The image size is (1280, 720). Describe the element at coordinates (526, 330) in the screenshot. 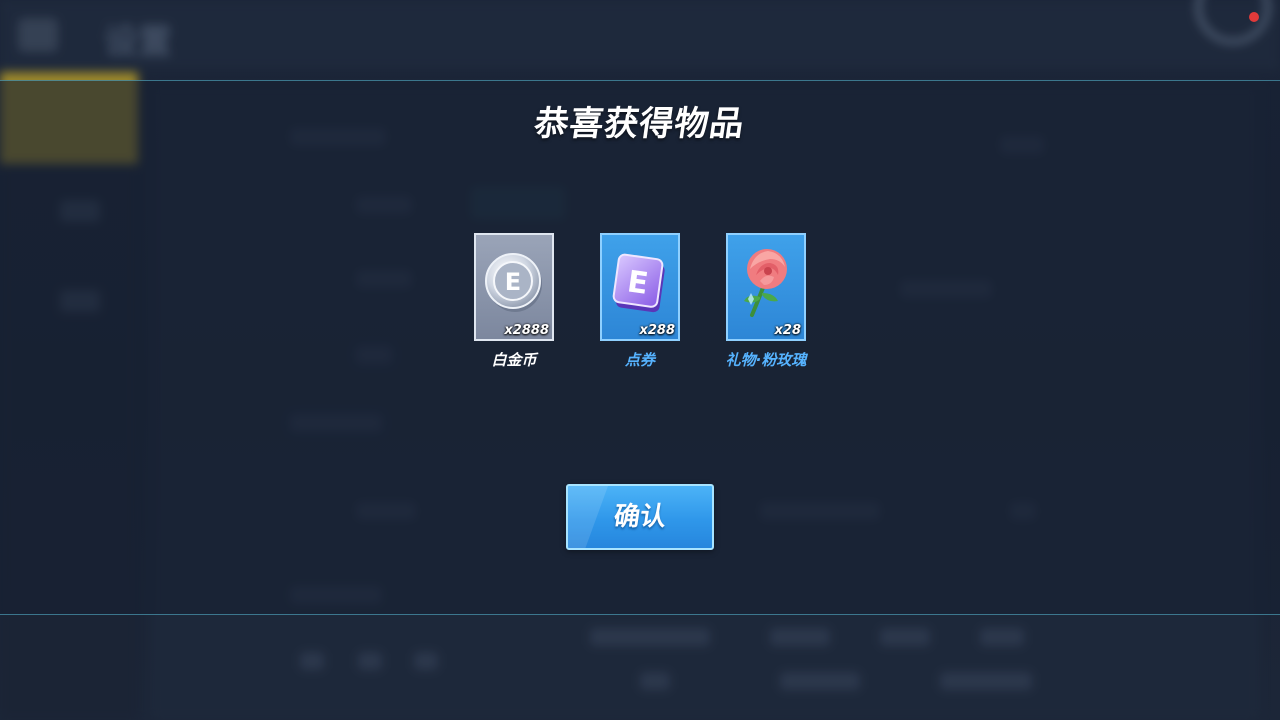

I see `reward-quantity: x2888` at that location.